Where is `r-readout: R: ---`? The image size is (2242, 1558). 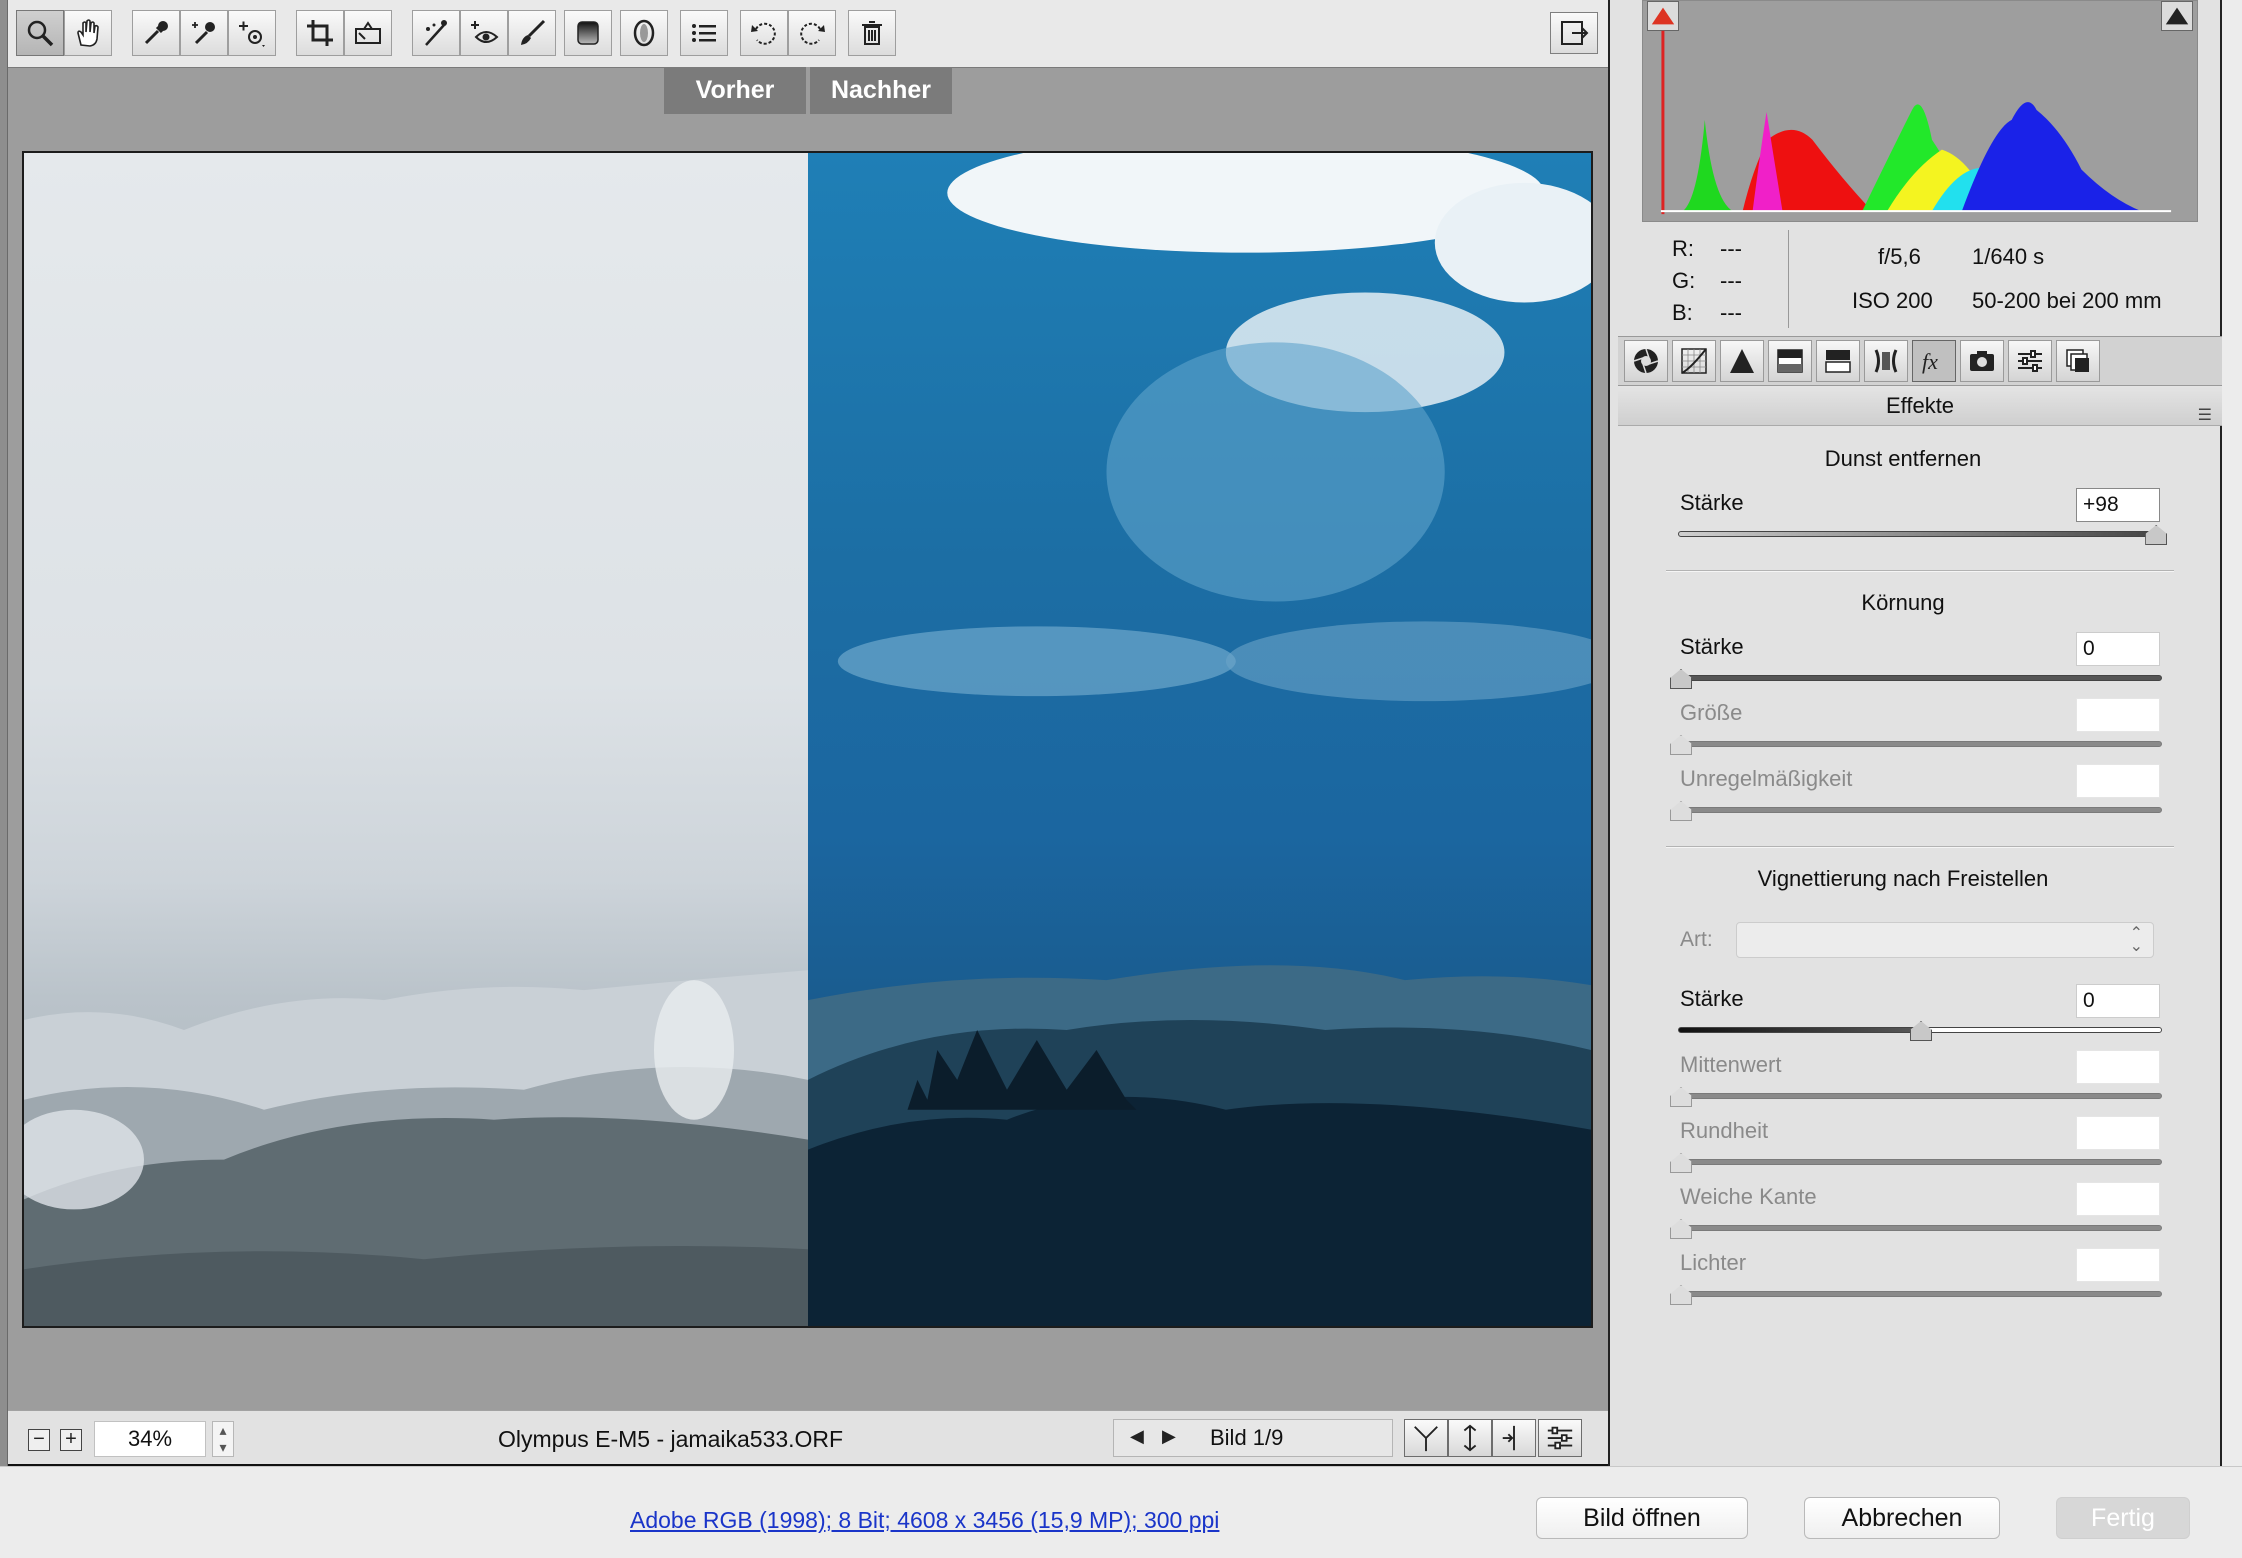
r-readout: R: --- is located at coordinates (1707, 248).